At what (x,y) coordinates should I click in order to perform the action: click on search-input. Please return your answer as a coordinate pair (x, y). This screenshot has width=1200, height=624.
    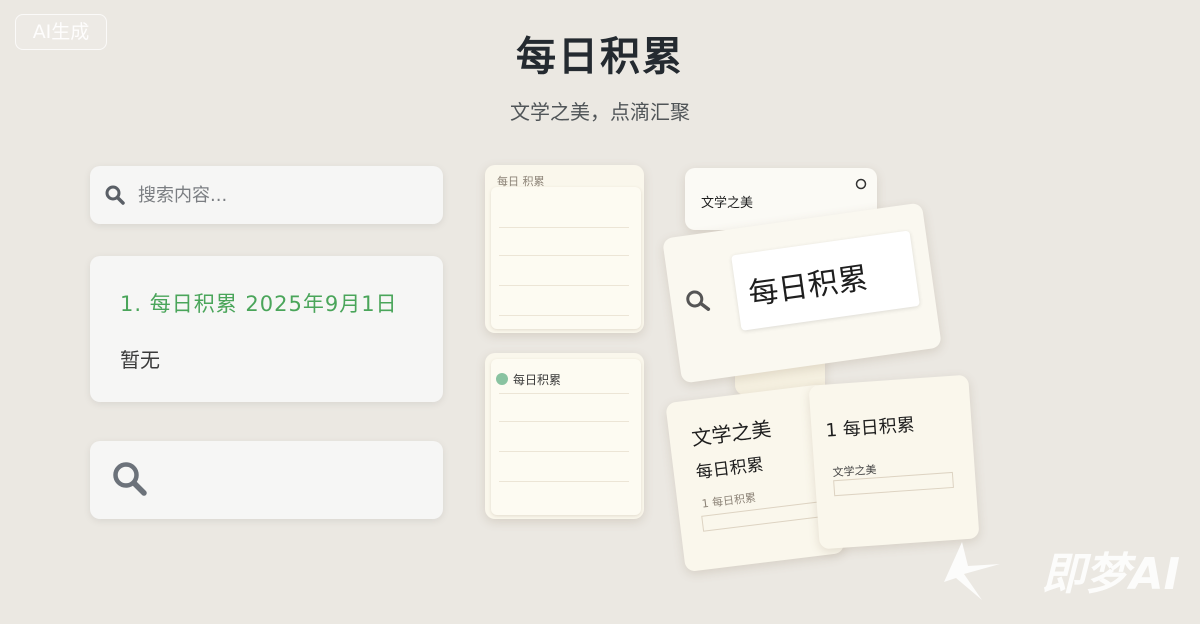
    Looking at the image, I should click on (283, 195).